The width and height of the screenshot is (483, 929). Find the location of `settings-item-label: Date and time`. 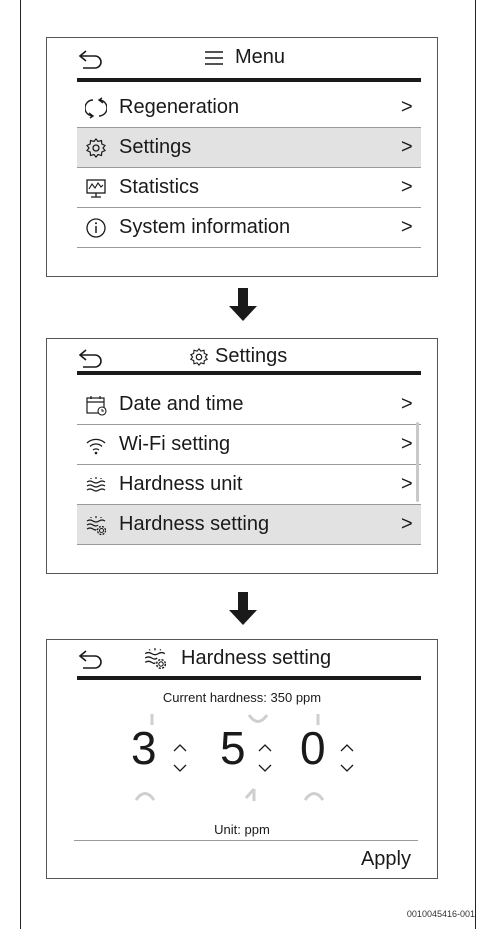

settings-item-label: Date and time is located at coordinates (181, 404).